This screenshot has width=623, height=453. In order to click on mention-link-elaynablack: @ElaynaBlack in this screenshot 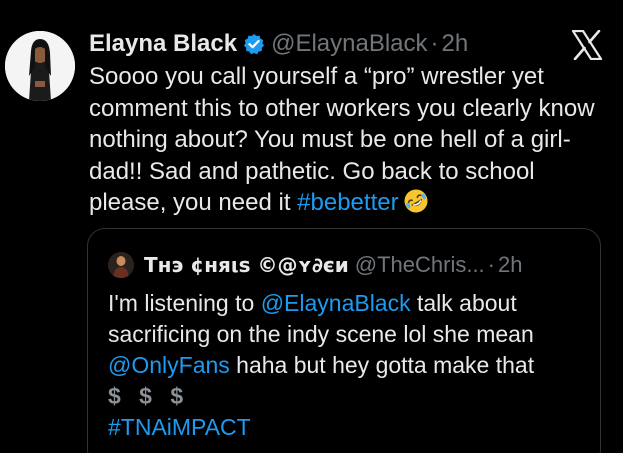, I will do `click(336, 303)`.